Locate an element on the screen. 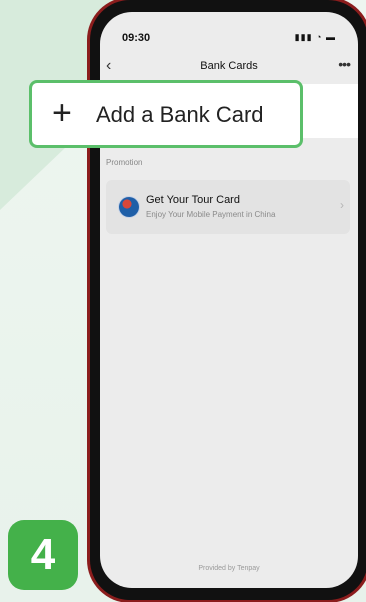 The height and width of the screenshot is (602, 366). add-bank-card-label: Add a Bank Card is located at coordinates (180, 114).